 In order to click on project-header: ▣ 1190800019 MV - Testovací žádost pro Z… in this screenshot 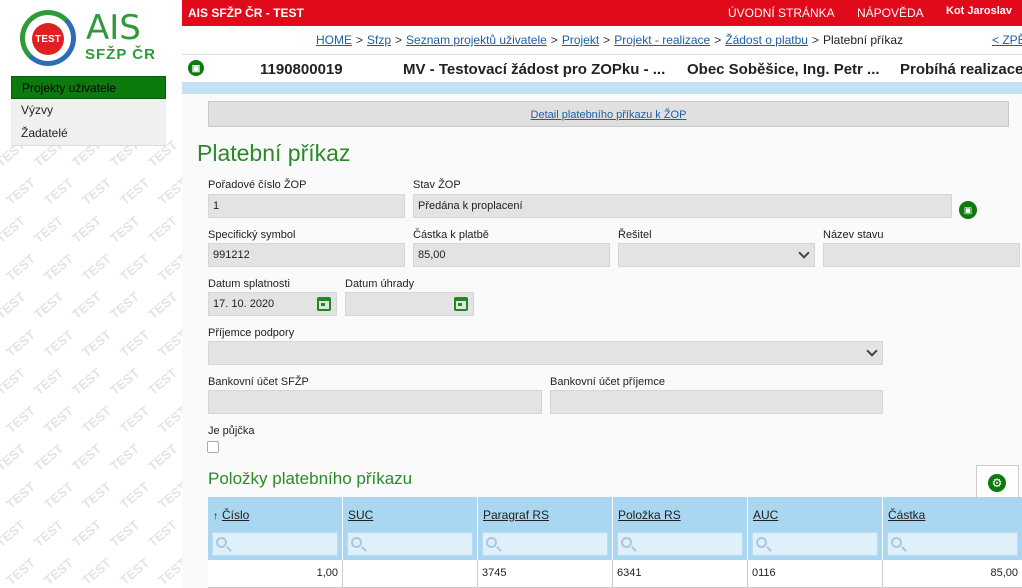, I will do `click(602, 68)`.